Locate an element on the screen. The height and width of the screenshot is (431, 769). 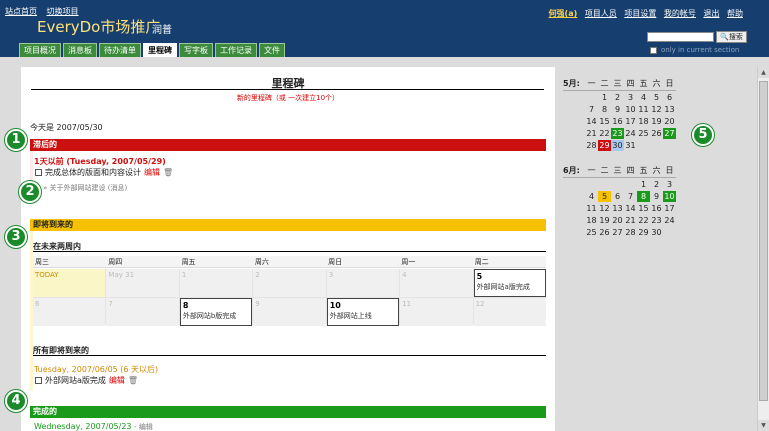
mini-calendar-day: 5 is located at coordinates (656, 97).